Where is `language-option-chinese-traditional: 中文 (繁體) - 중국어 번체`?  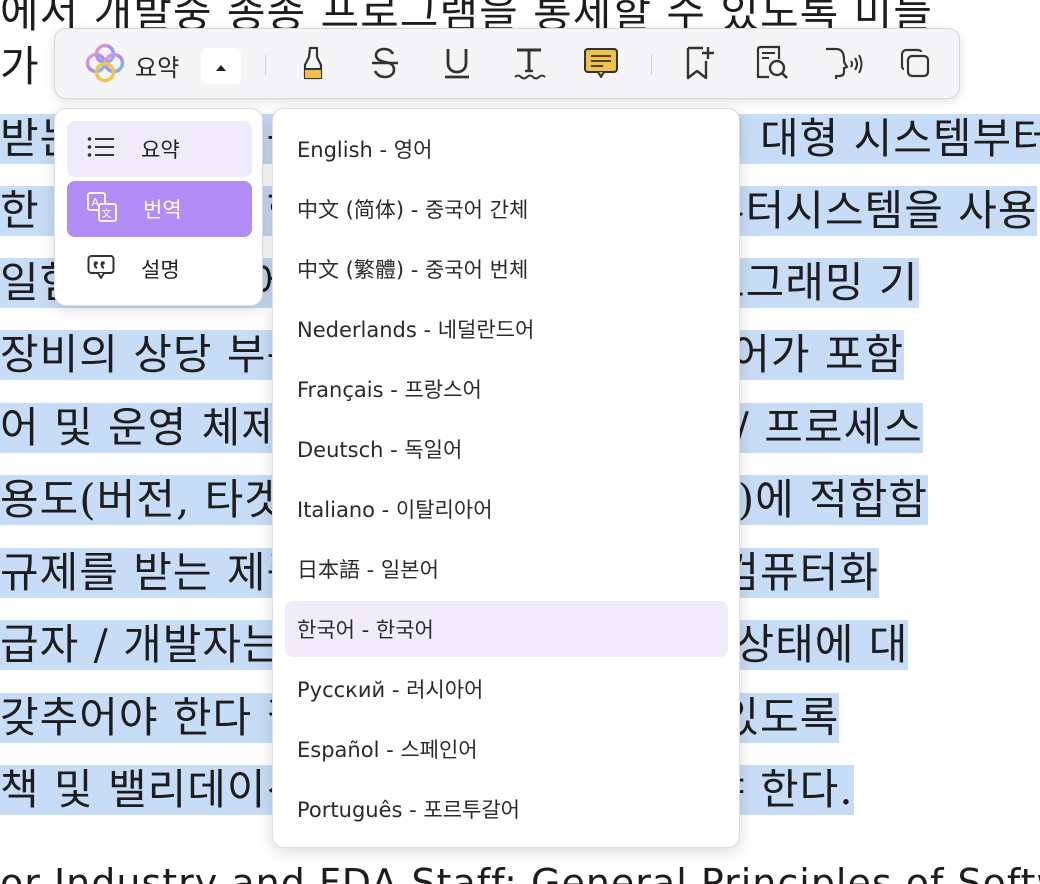
language-option-chinese-traditional: 中文 (繁體) - 중국어 번체 is located at coordinates (506, 269).